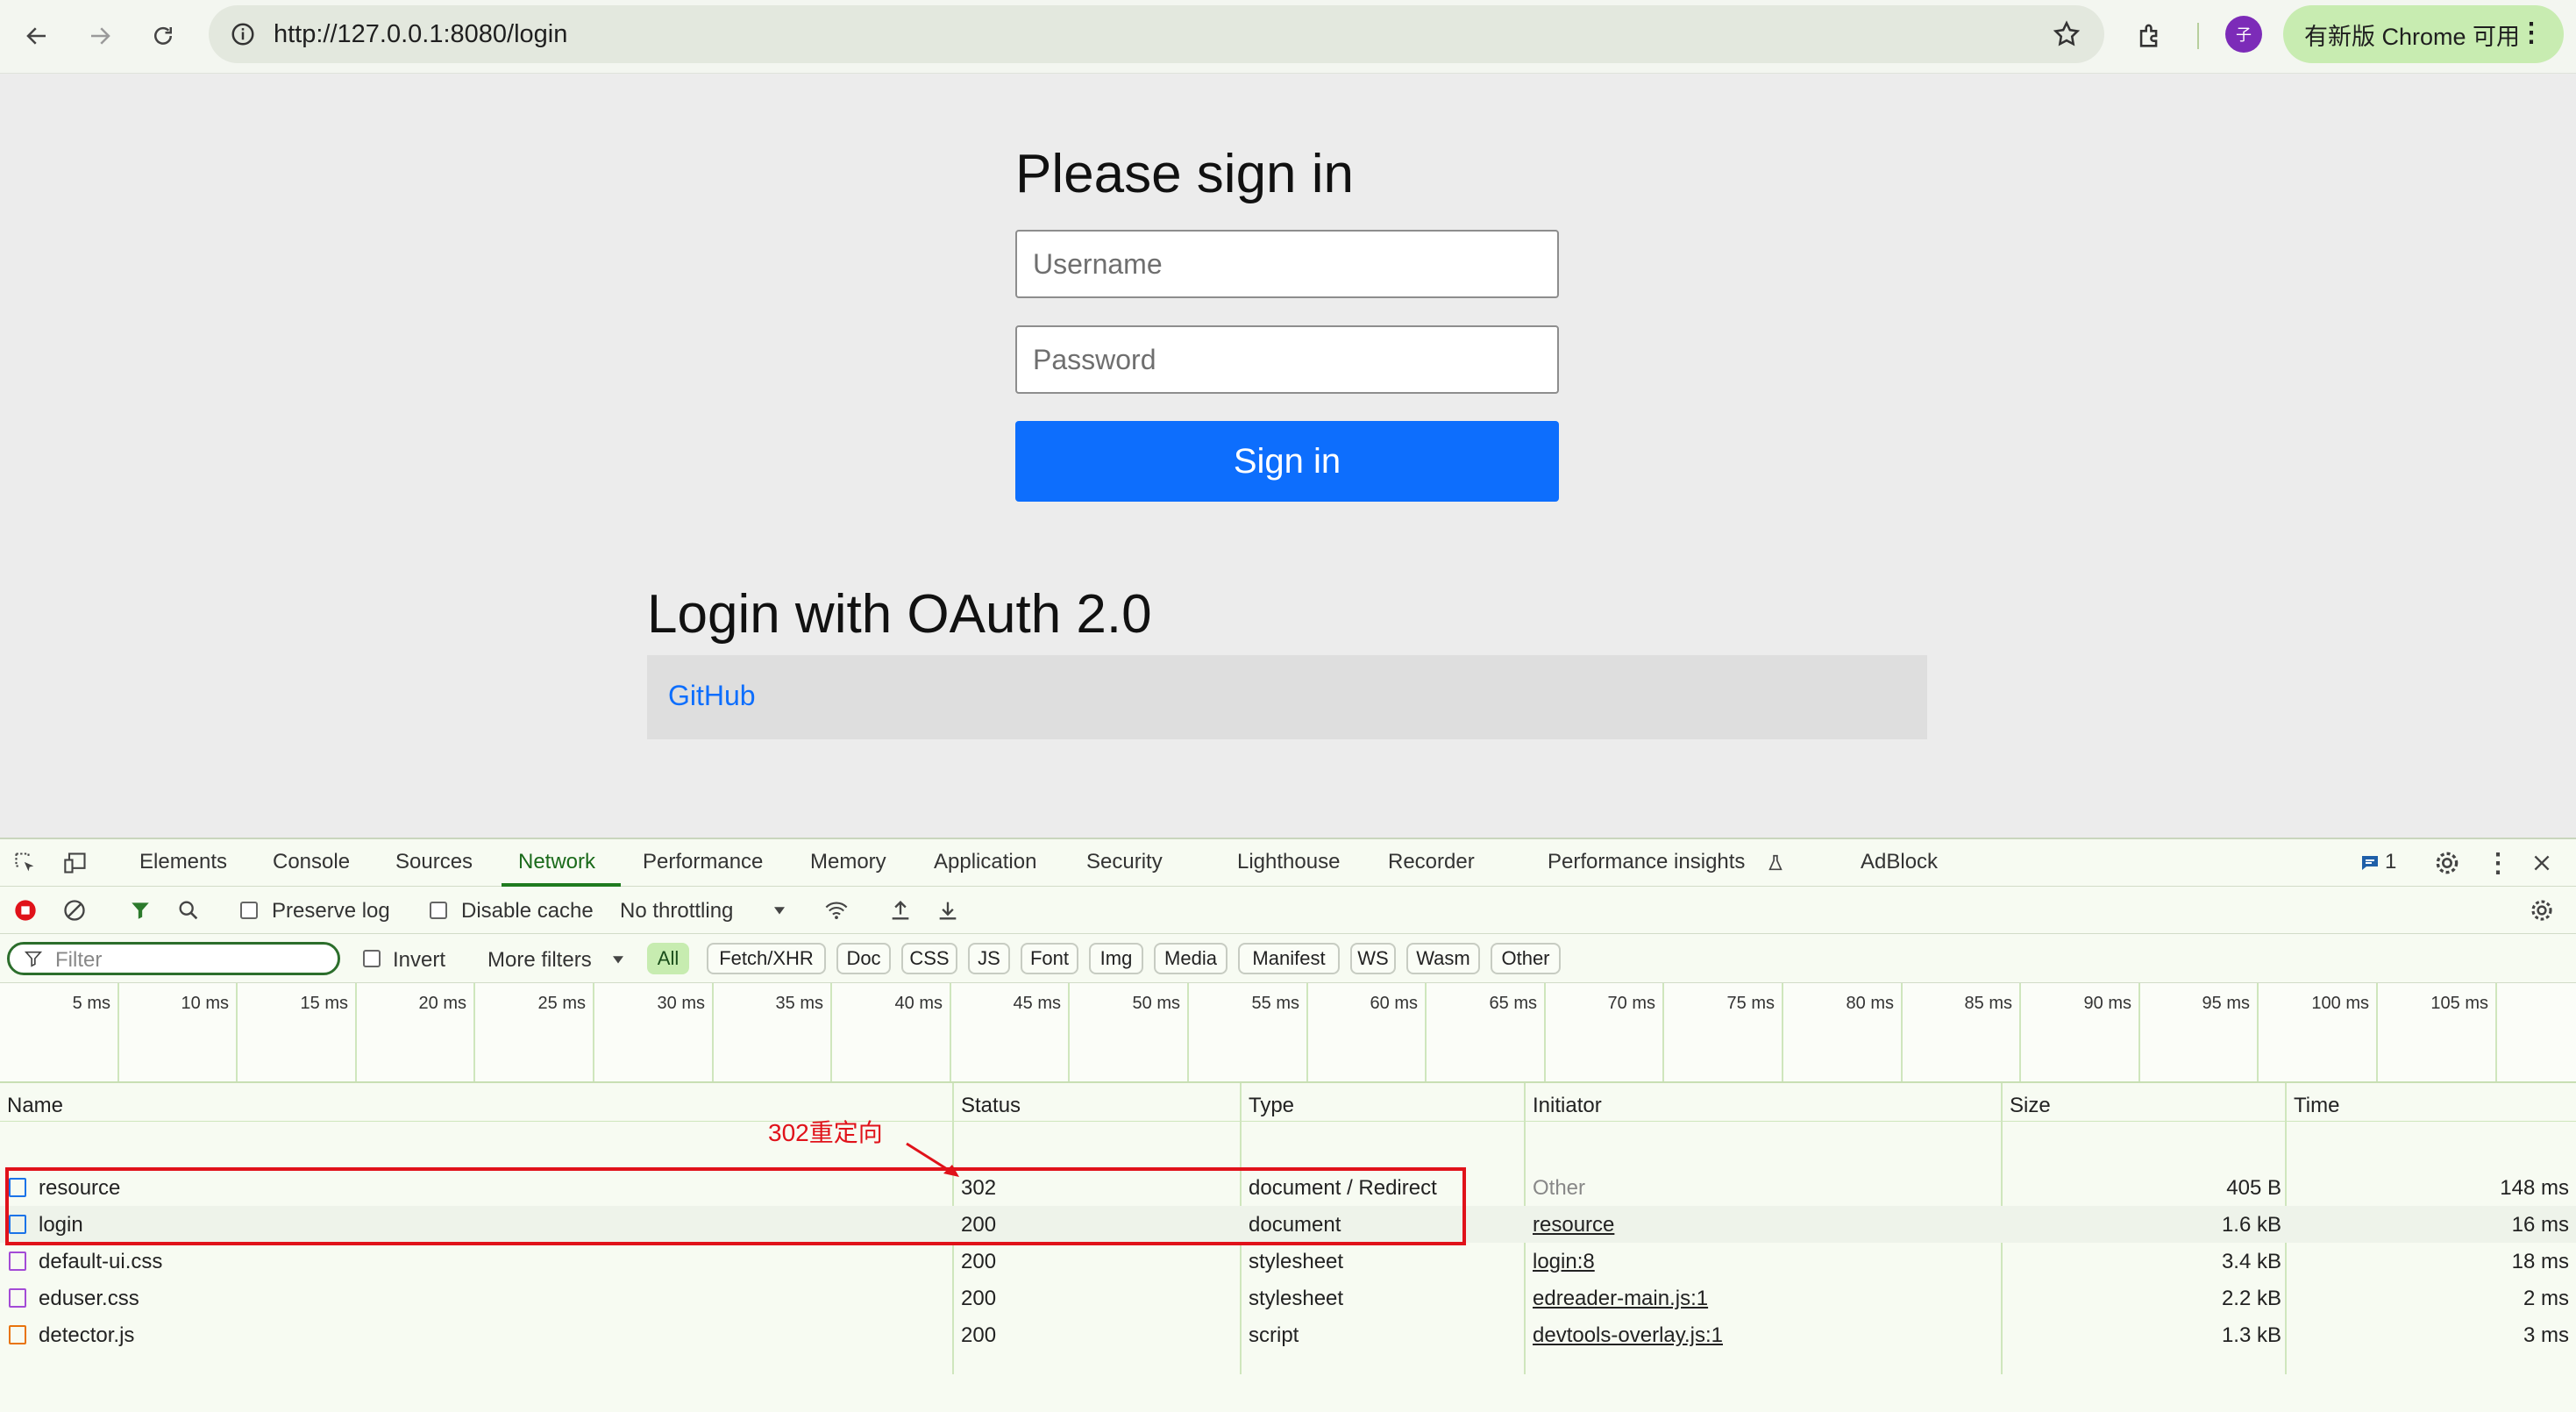  What do you see at coordinates (991, 1106) in the screenshot?
I see `column-status: Status` at bounding box center [991, 1106].